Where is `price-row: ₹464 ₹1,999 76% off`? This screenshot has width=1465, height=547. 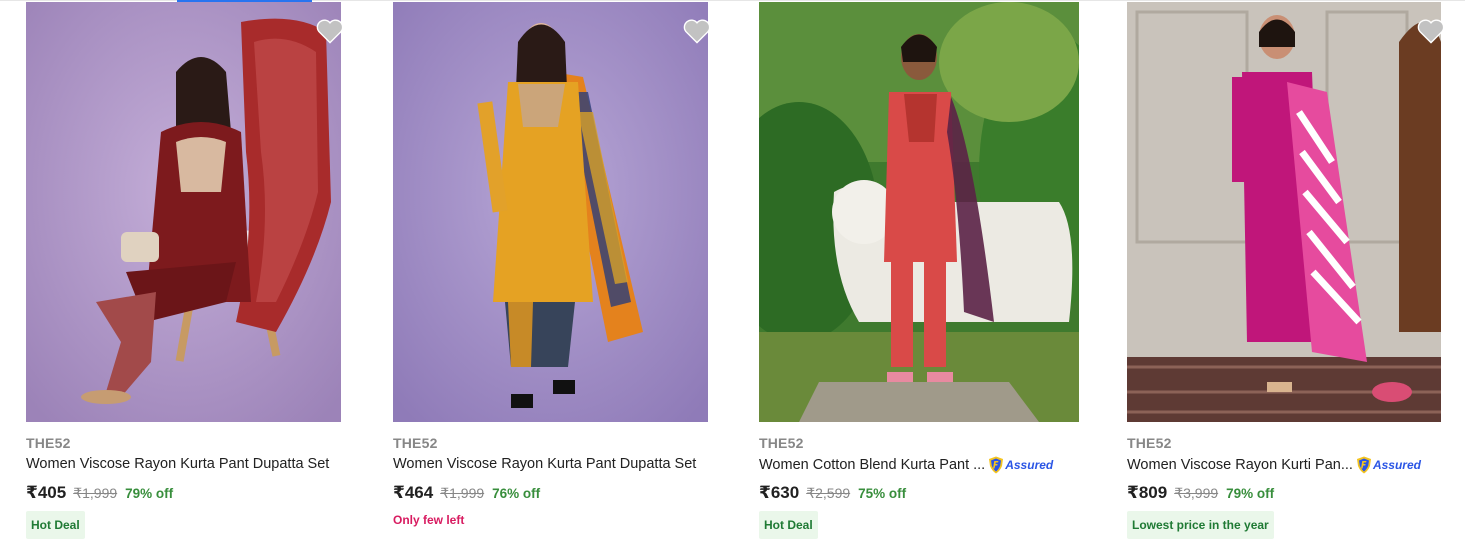
price-row: ₹464 ₹1,999 76% off is located at coordinates (466, 493).